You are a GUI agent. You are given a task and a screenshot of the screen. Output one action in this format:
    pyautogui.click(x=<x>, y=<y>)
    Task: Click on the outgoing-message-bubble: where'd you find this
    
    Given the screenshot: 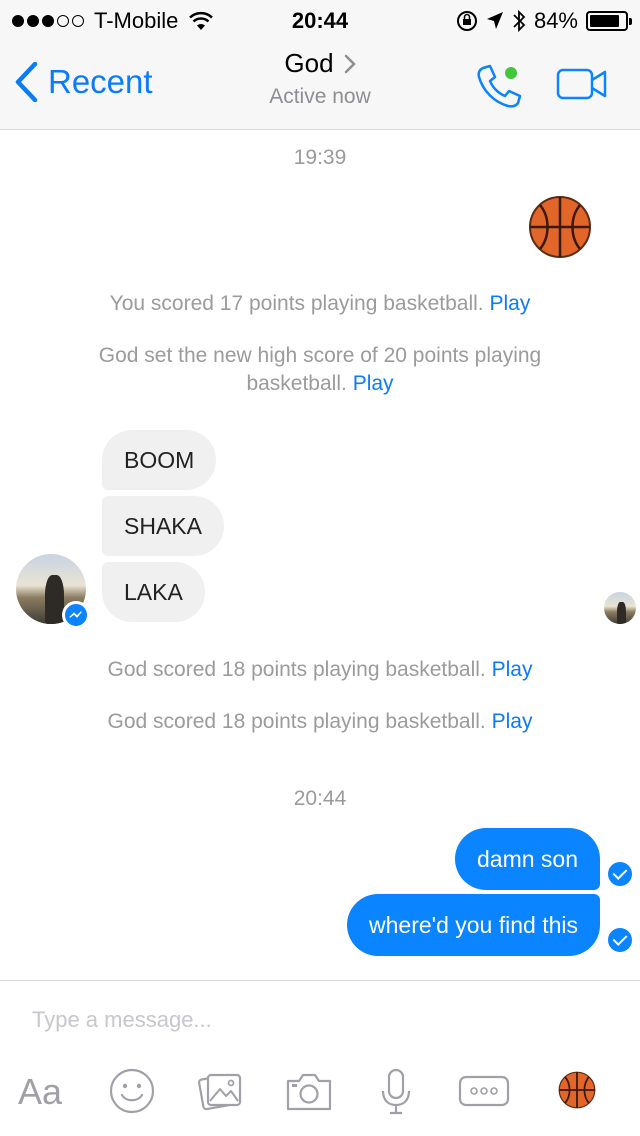 What is the action you would take?
    pyautogui.click(x=473, y=925)
    